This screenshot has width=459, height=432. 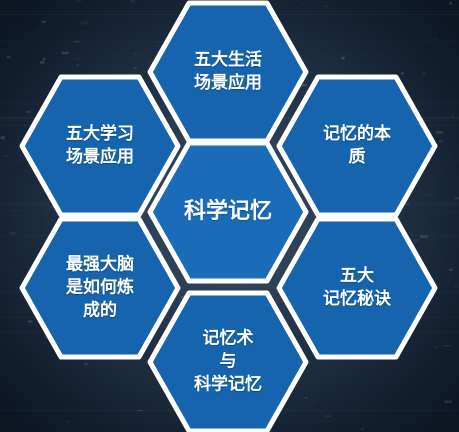 I want to click on topic-label-upper-right: 记忆的本 质, so click(x=357, y=145).